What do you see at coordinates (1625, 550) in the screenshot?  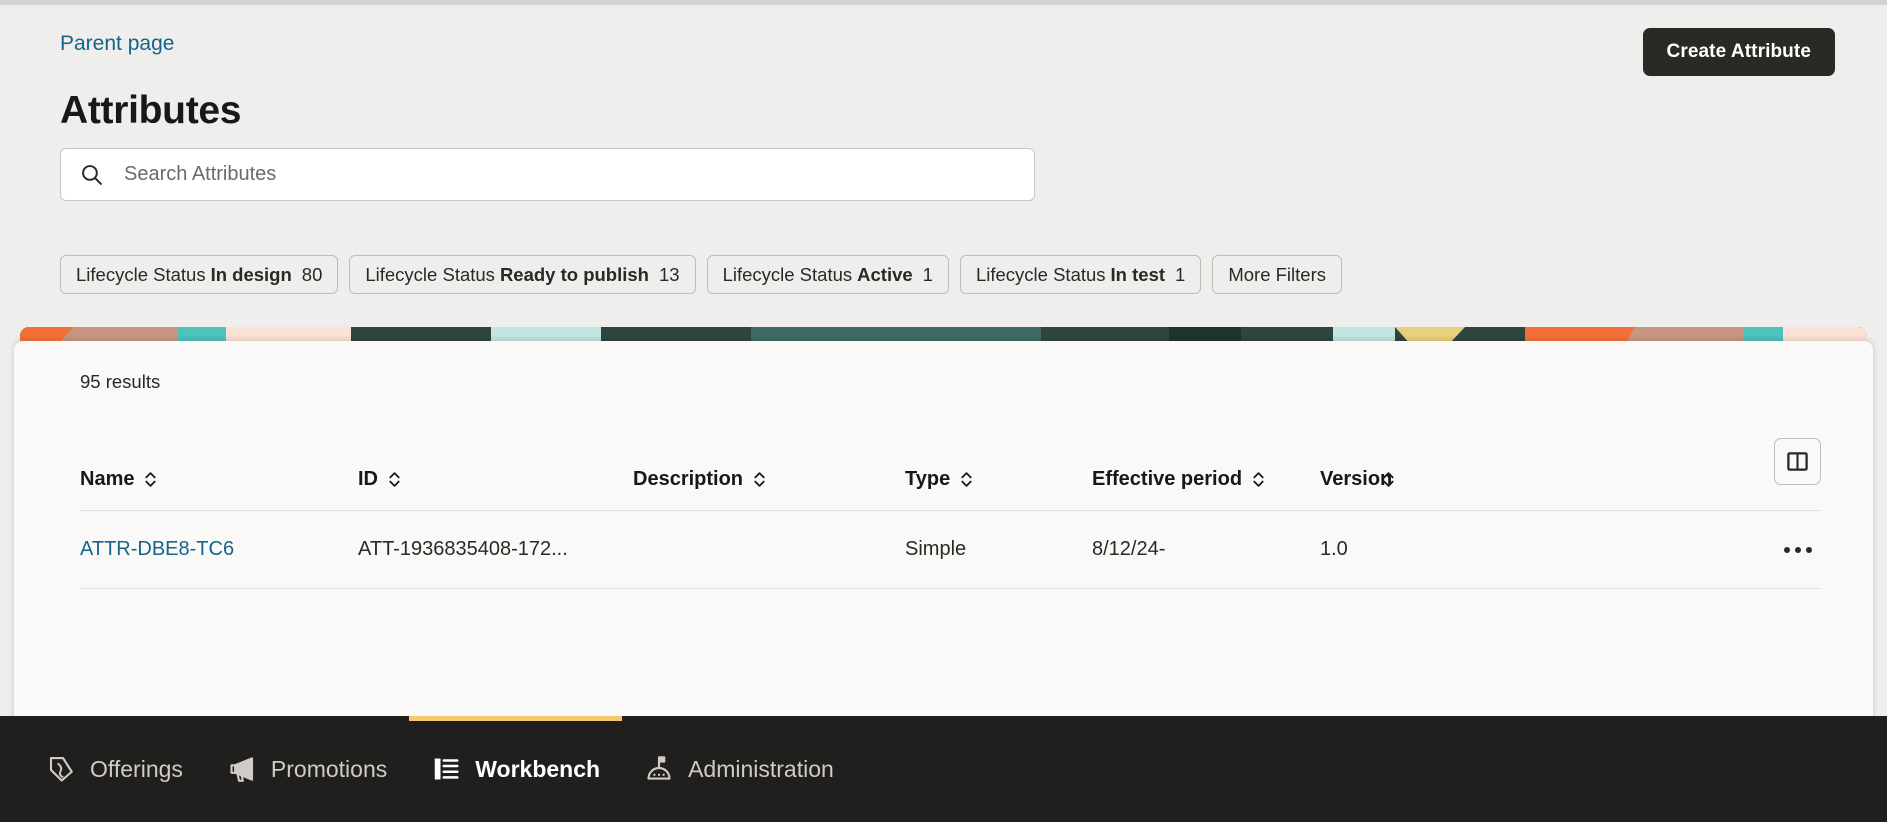 I see `cell-actions` at bounding box center [1625, 550].